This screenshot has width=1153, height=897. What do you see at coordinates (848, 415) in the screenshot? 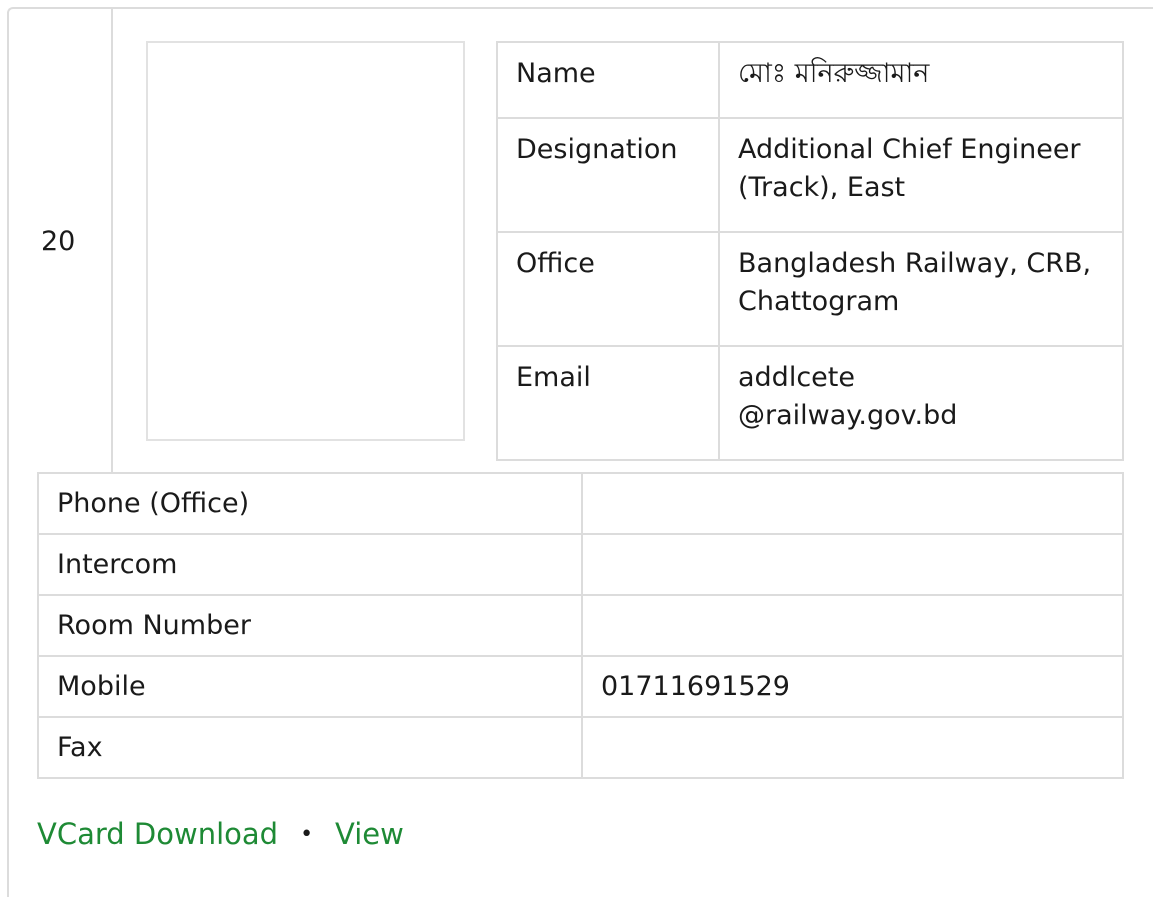
I see `email-domain: @railway.gov.bd` at bounding box center [848, 415].